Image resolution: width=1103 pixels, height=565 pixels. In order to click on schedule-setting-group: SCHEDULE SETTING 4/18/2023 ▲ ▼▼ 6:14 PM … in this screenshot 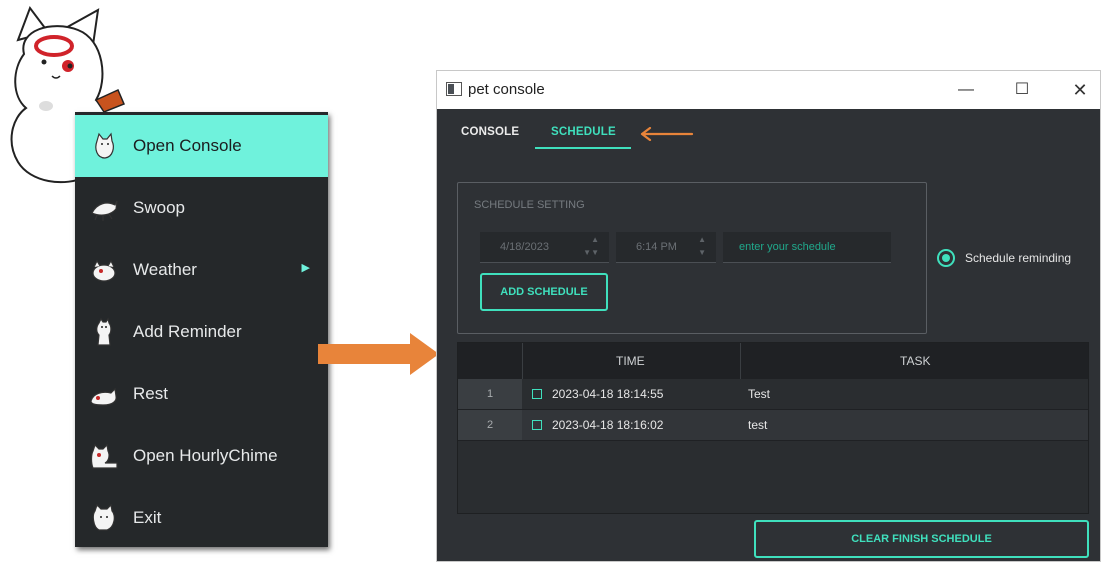, I will do `click(692, 258)`.